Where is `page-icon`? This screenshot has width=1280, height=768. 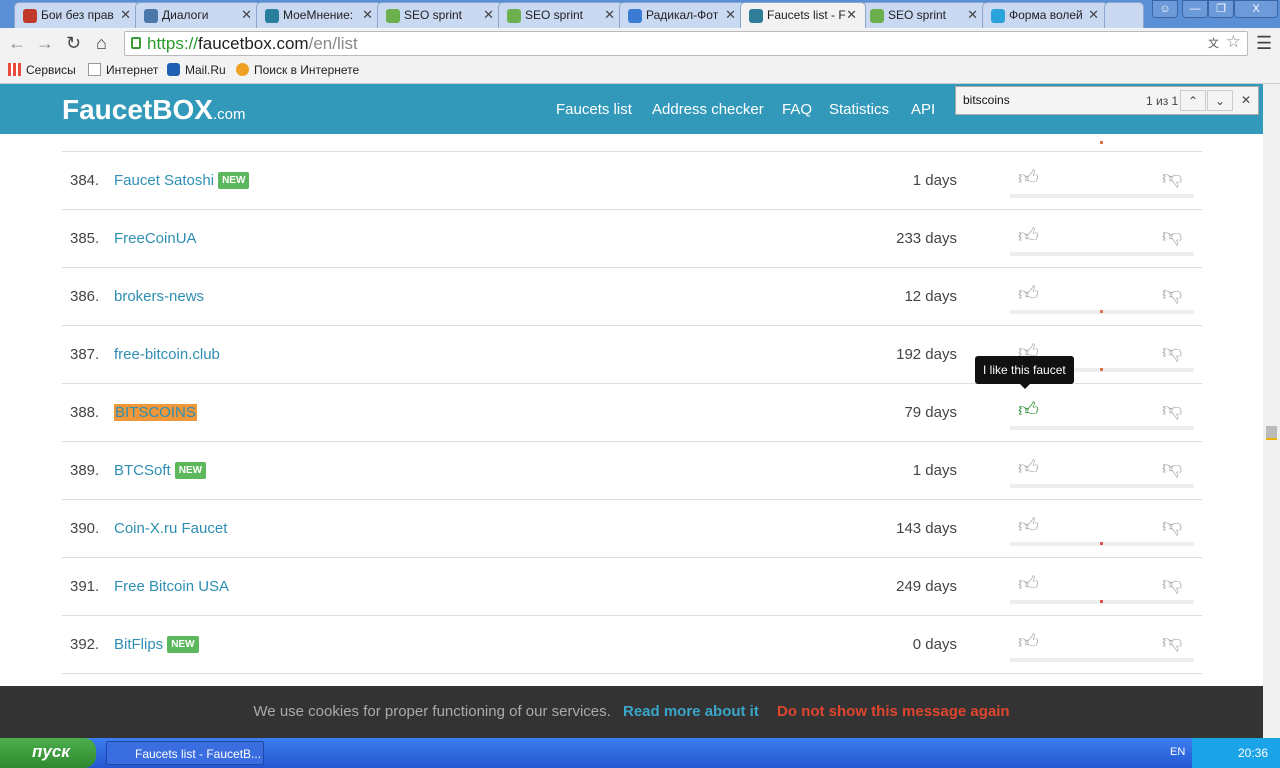
page-icon is located at coordinates (94, 69).